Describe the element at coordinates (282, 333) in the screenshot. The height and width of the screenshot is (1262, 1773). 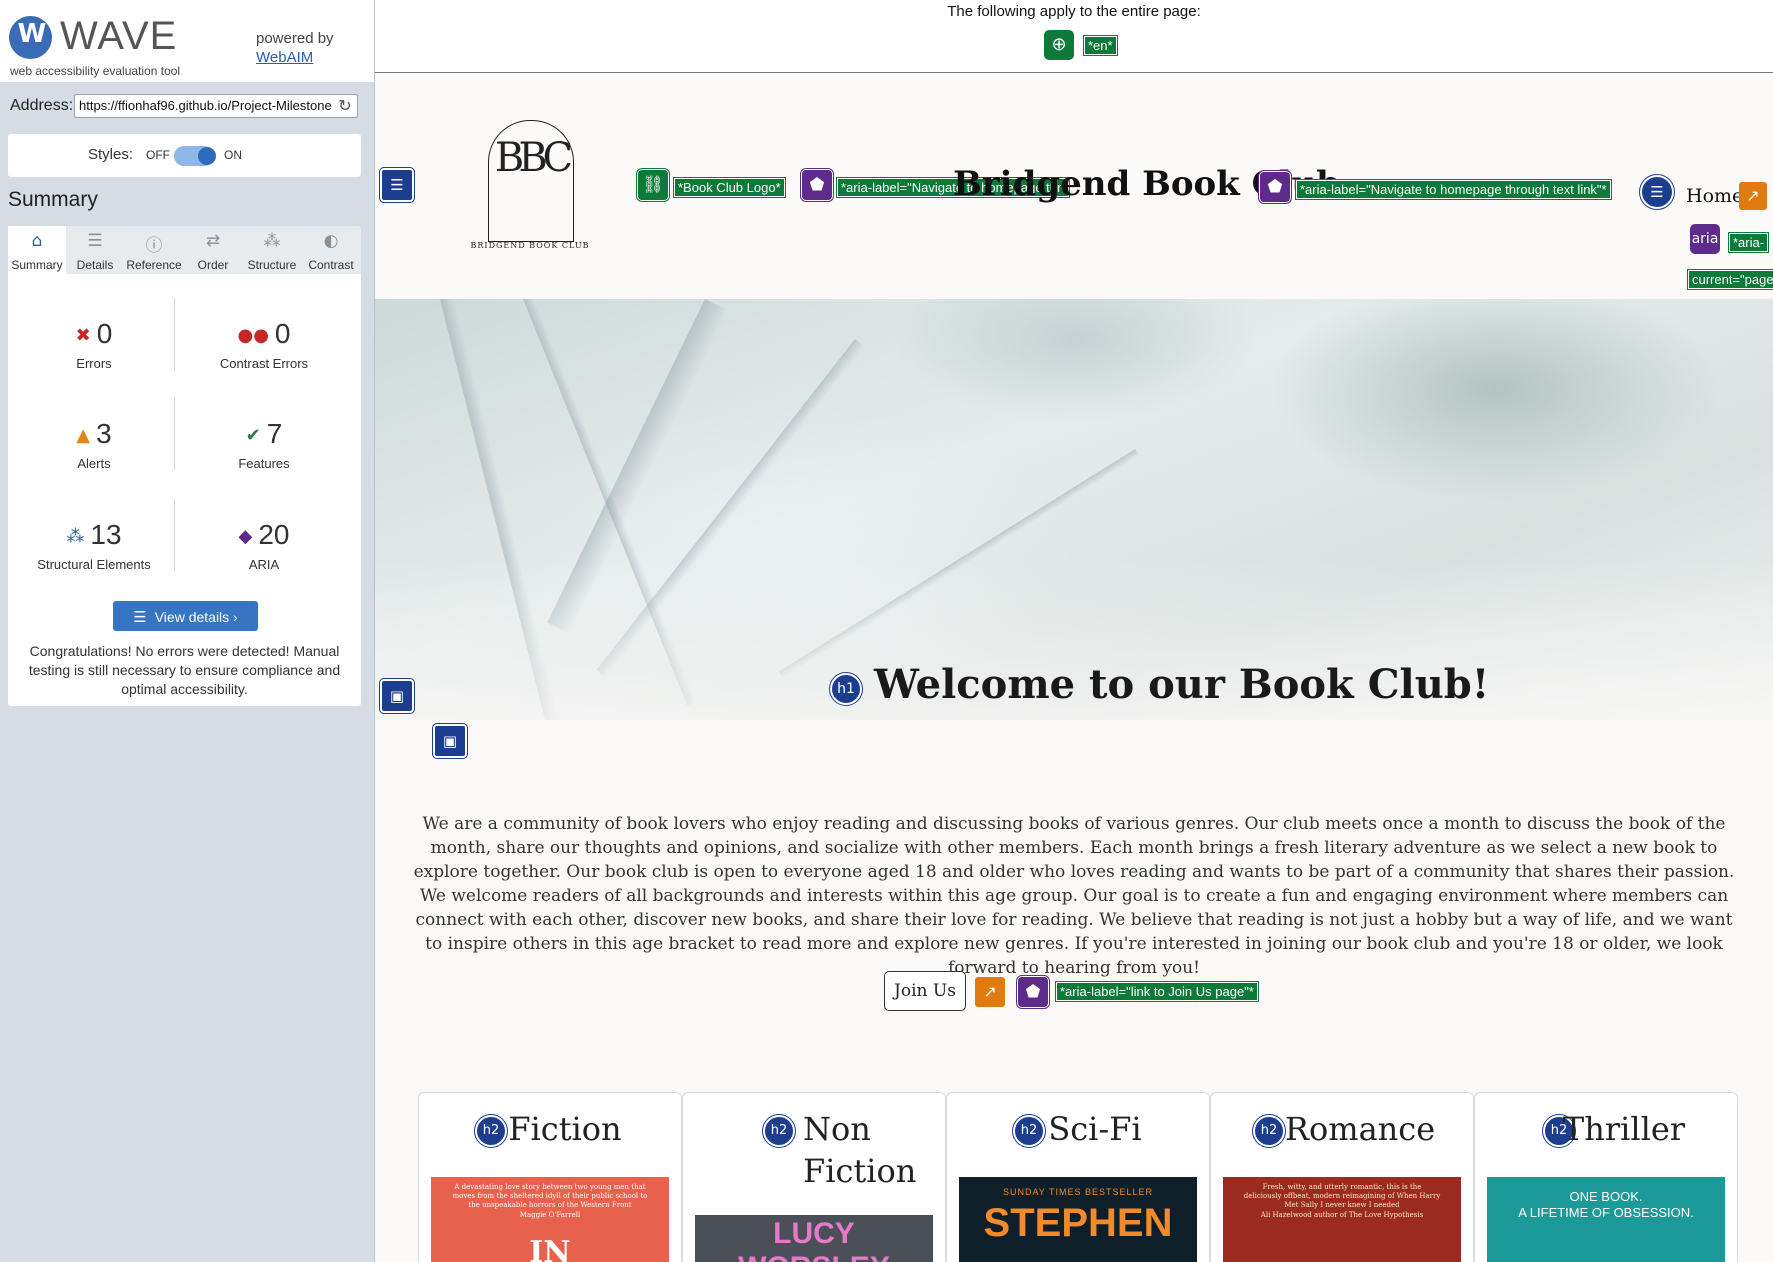
I see `contrast-errors-count: 0` at that location.